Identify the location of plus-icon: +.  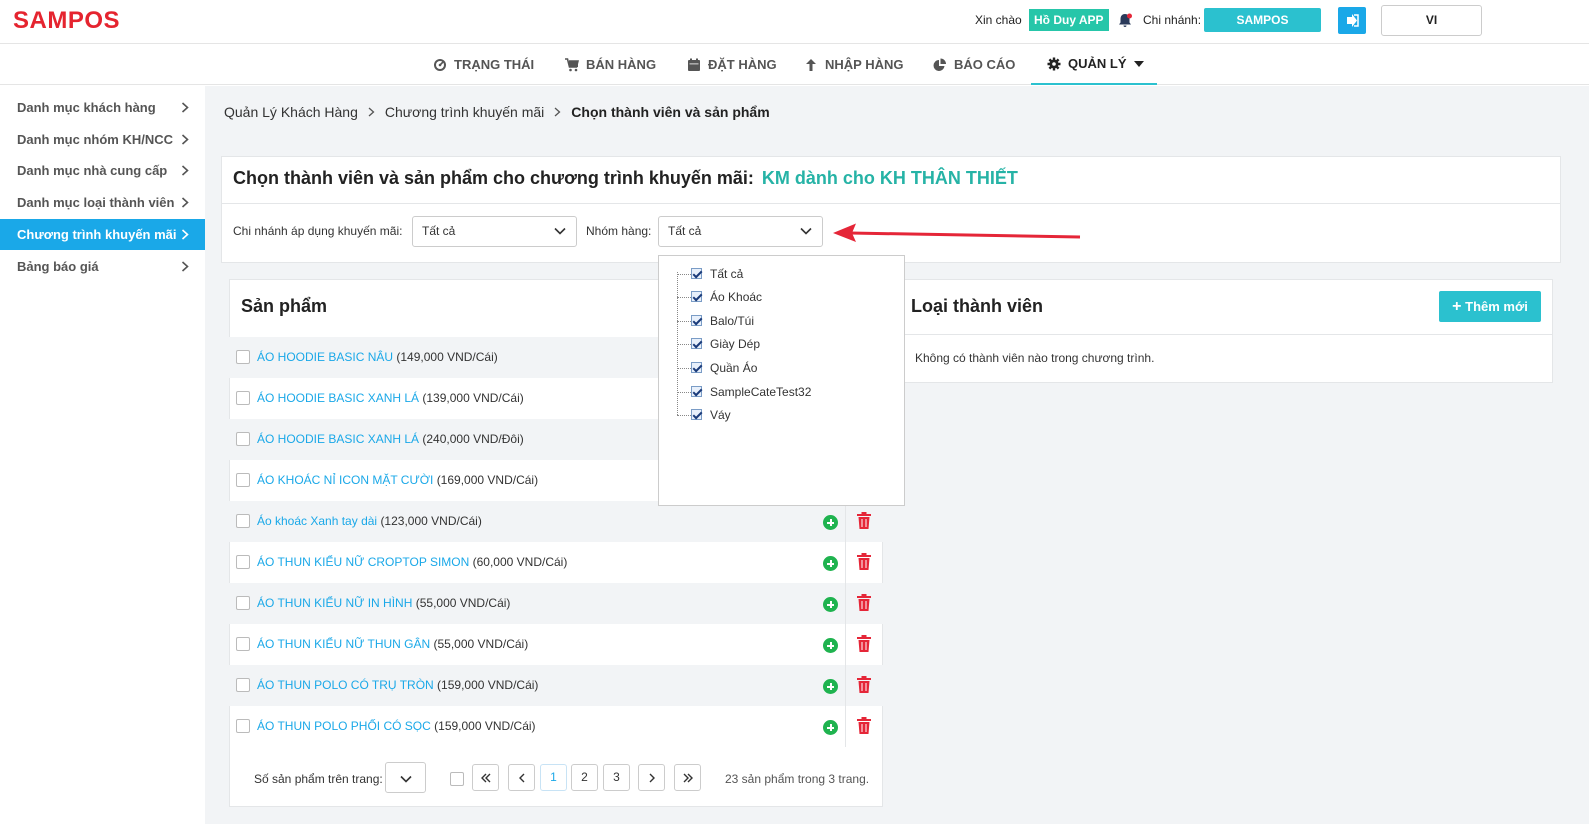
(1457, 306).